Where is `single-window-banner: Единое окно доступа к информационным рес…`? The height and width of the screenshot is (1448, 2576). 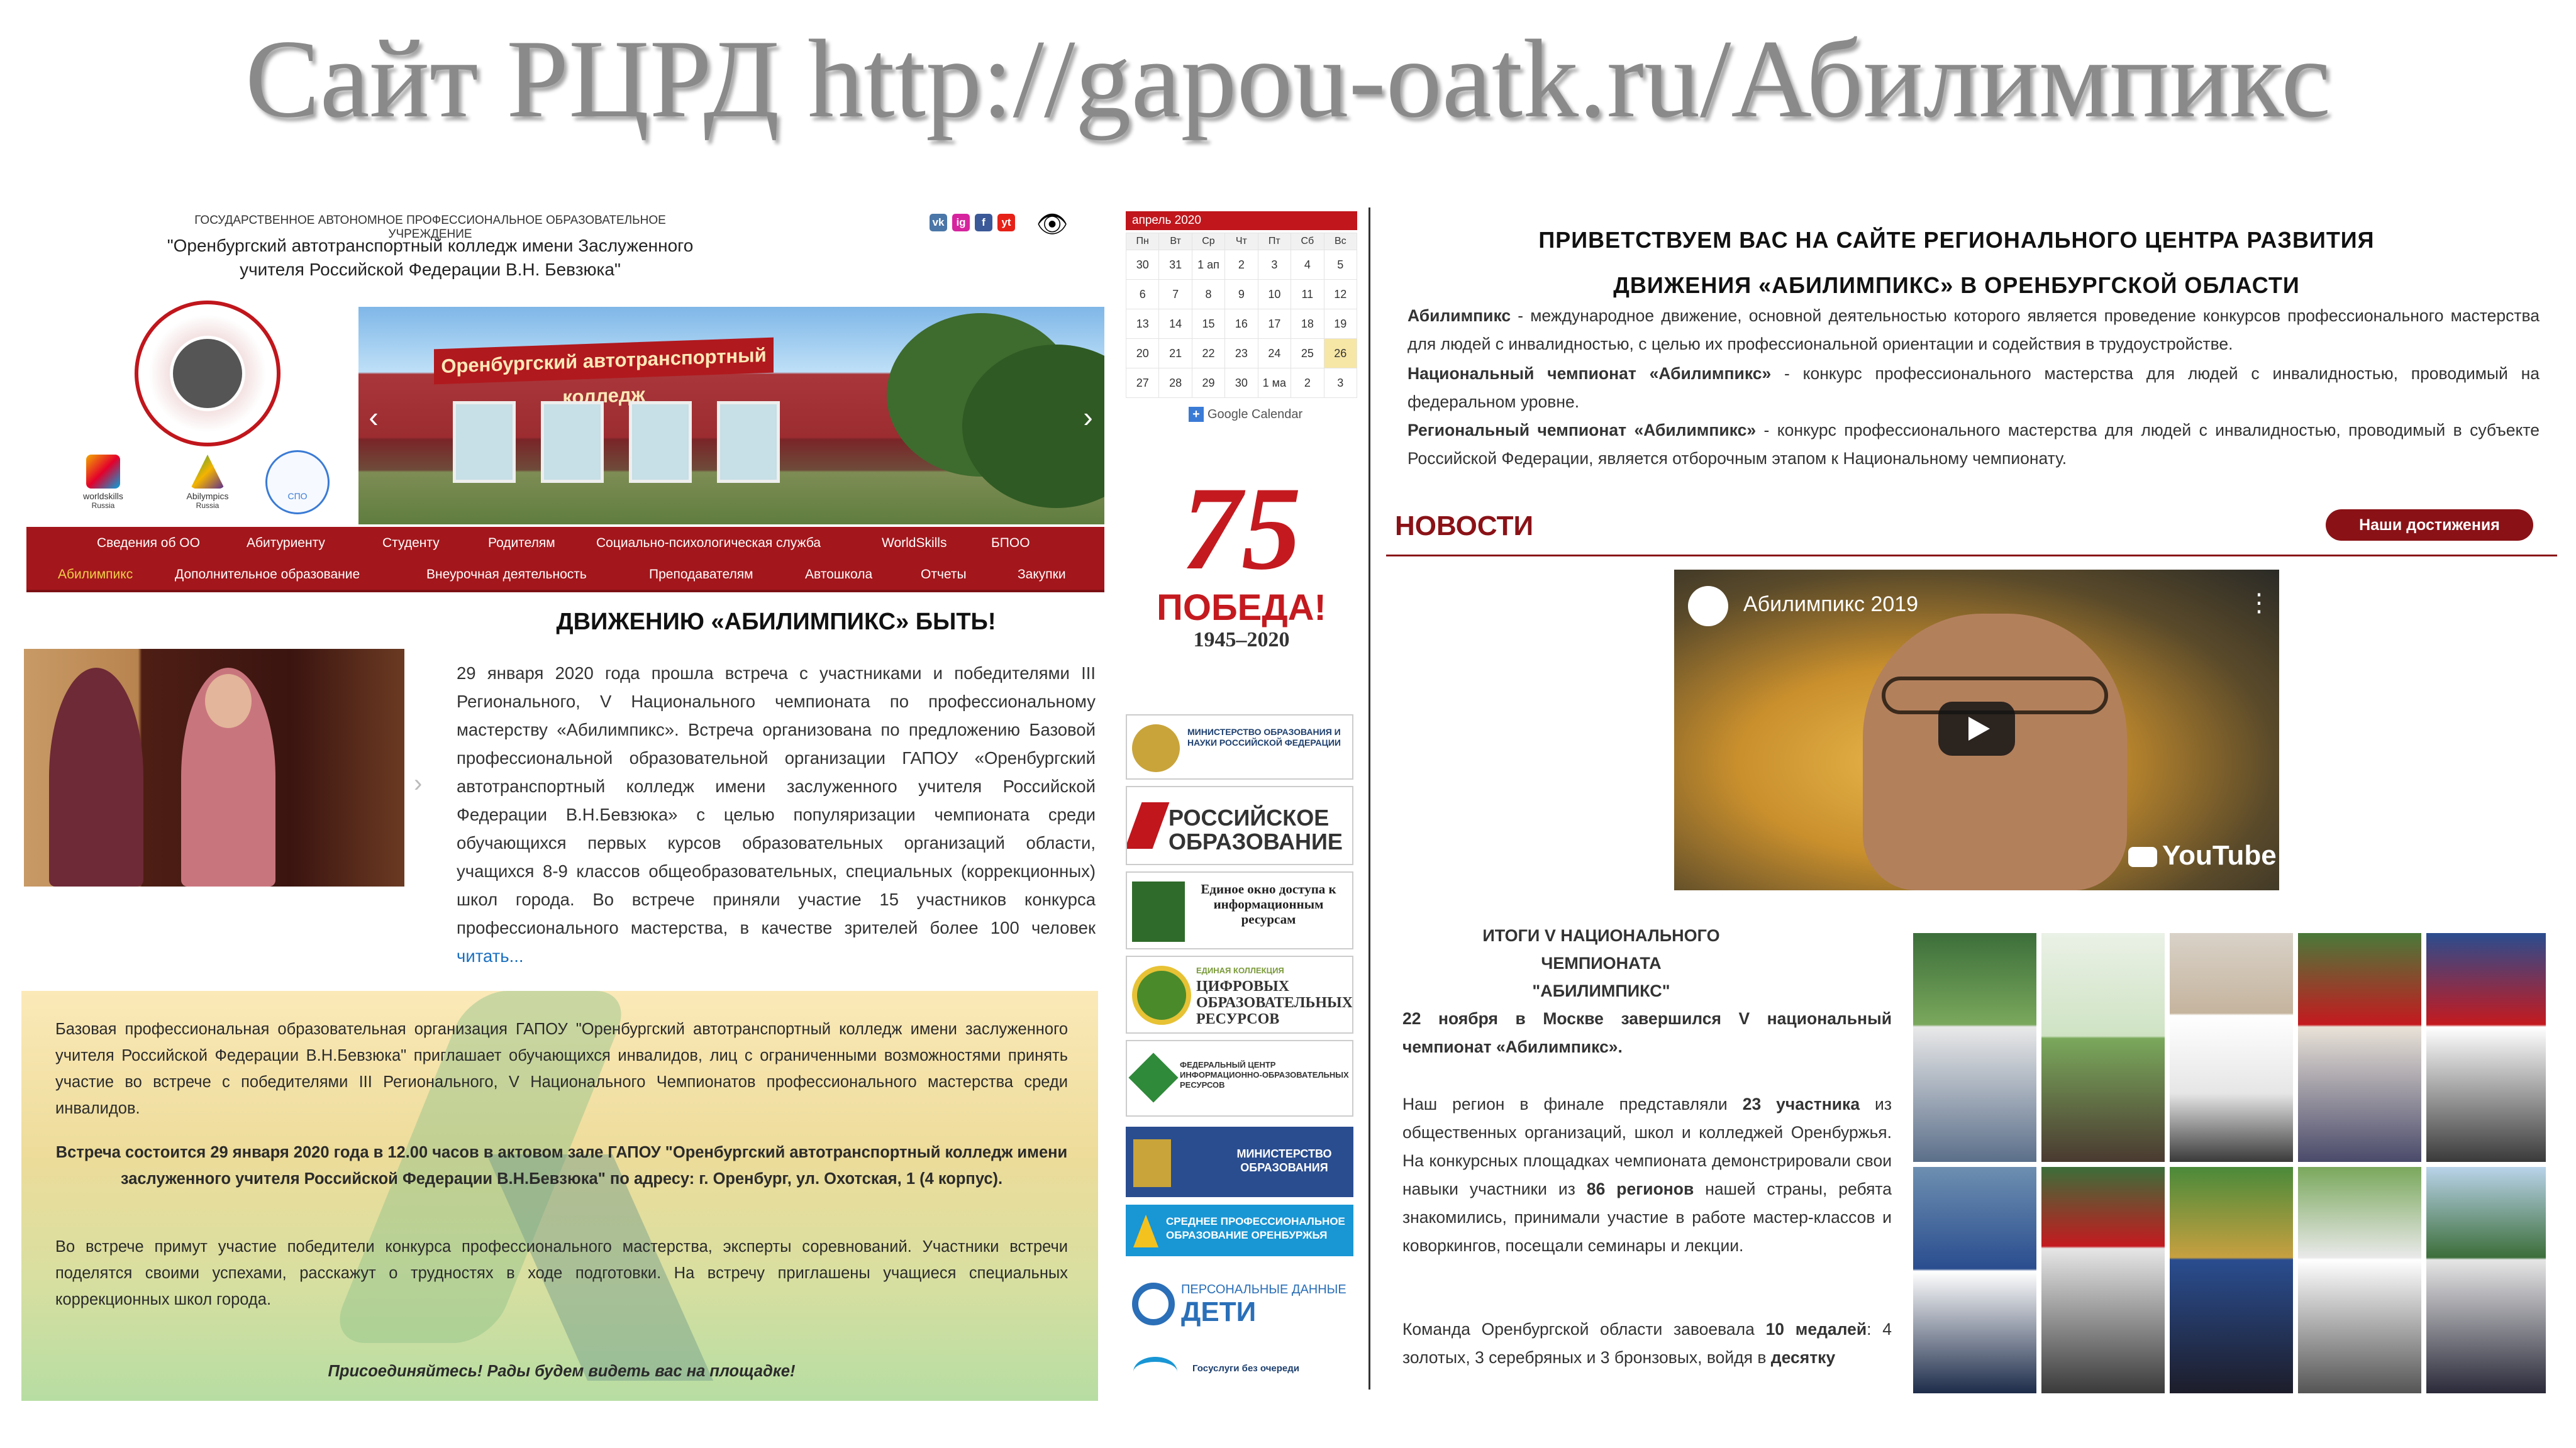 single-window-banner: Единое окно доступа к информационным рес… is located at coordinates (1239, 910).